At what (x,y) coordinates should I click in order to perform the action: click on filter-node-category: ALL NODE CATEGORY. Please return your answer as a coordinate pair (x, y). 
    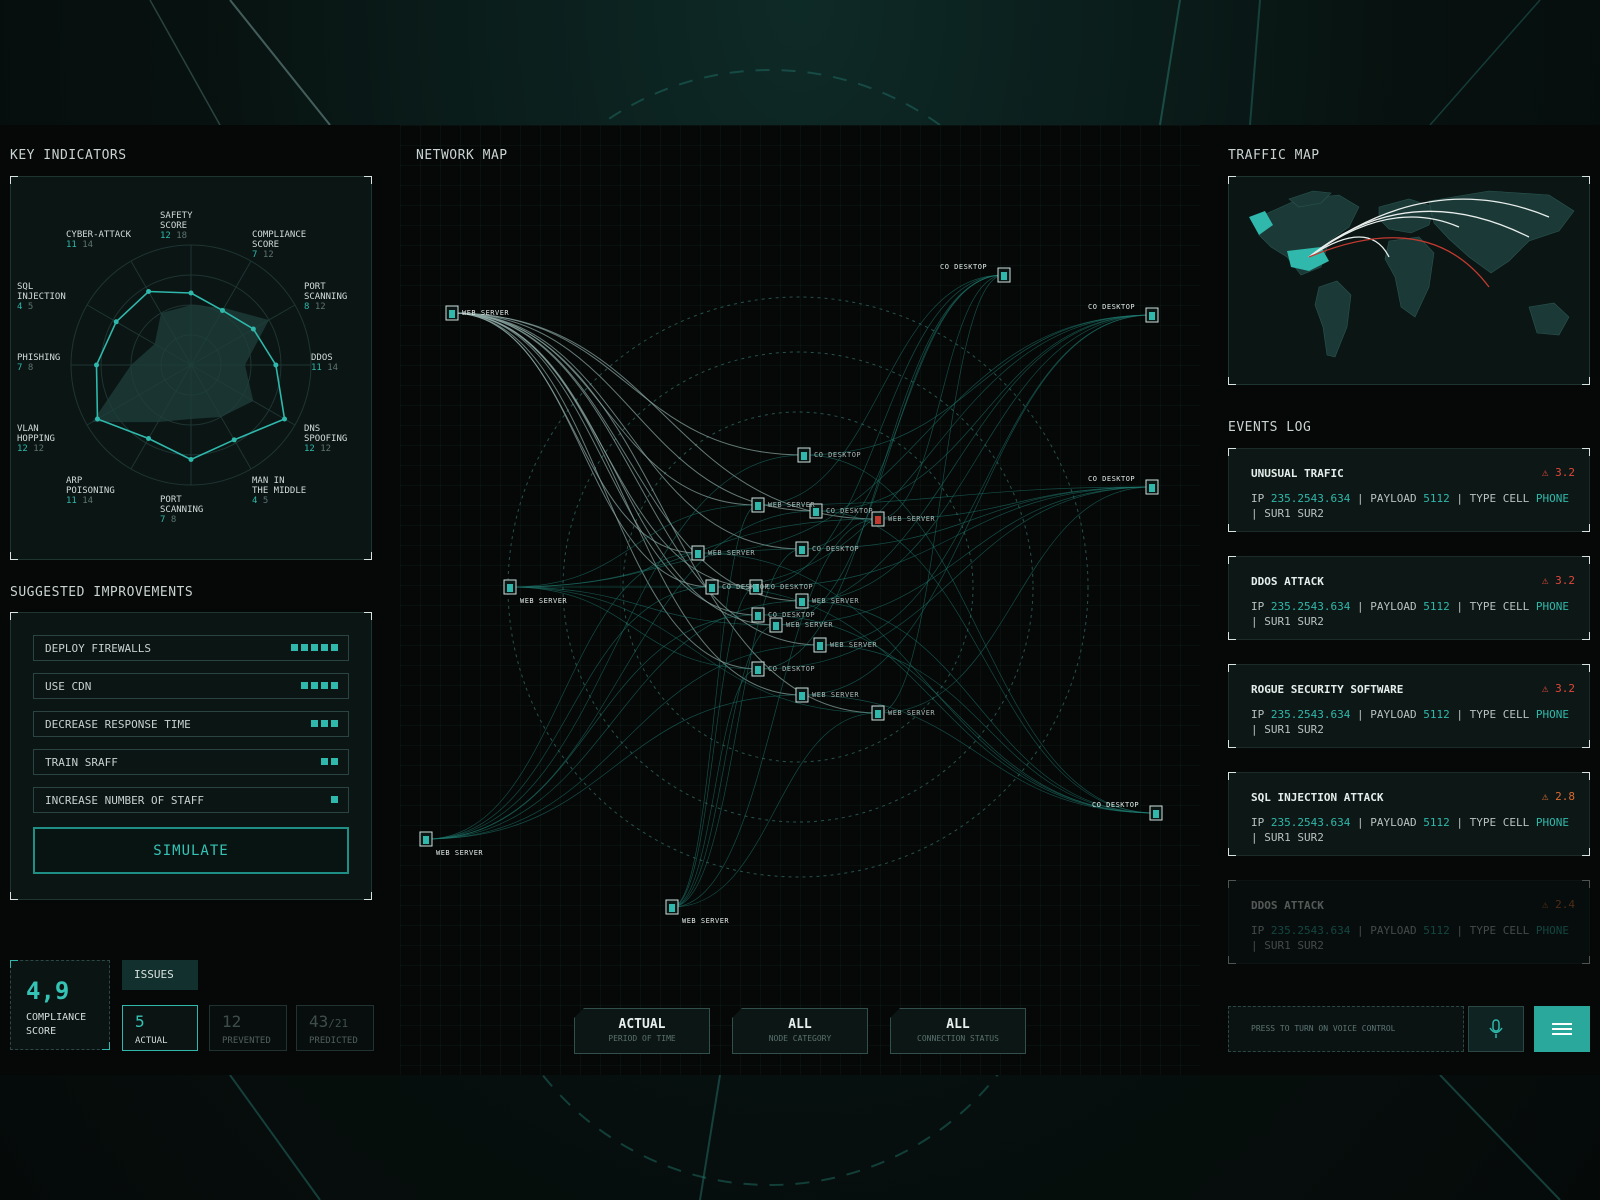
    Looking at the image, I should click on (800, 1031).